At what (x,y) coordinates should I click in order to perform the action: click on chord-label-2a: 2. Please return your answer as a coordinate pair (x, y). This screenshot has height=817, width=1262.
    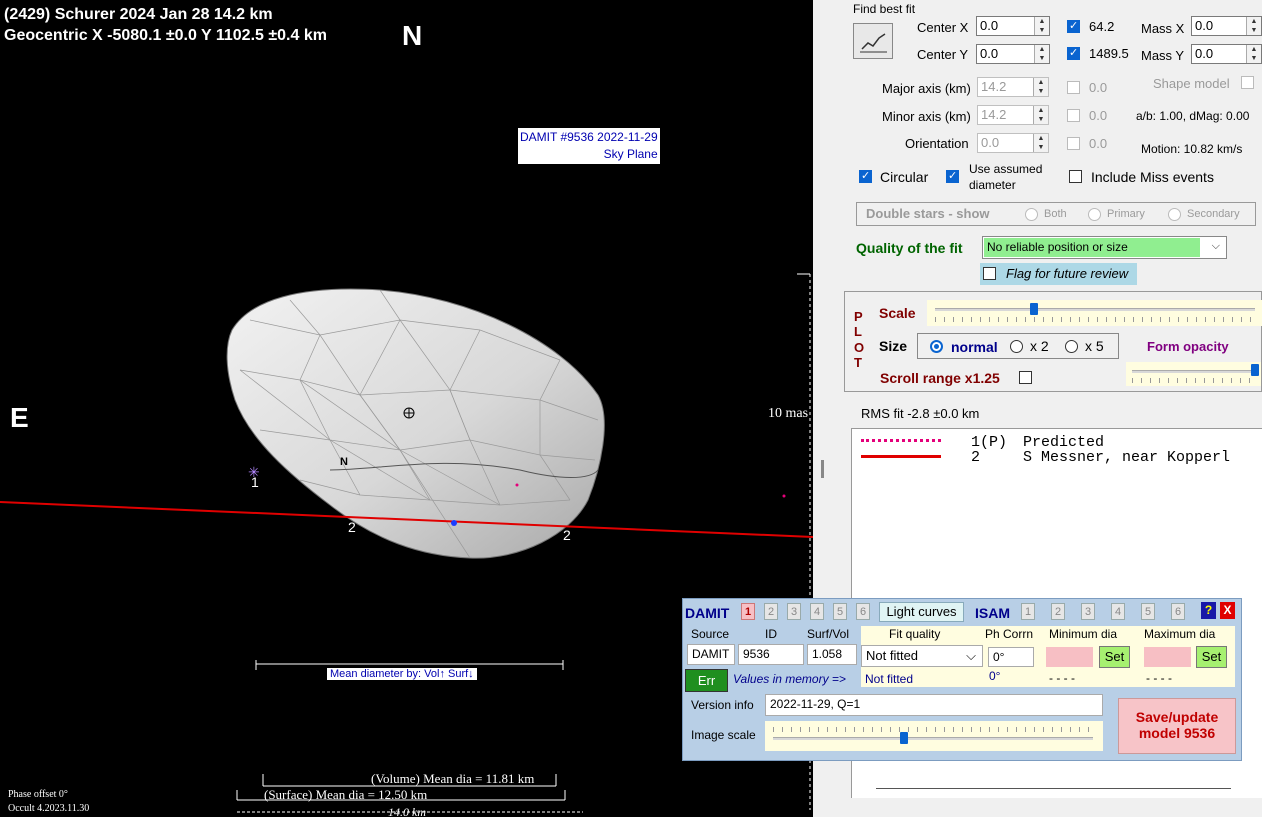
    Looking at the image, I should click on (352, 527).